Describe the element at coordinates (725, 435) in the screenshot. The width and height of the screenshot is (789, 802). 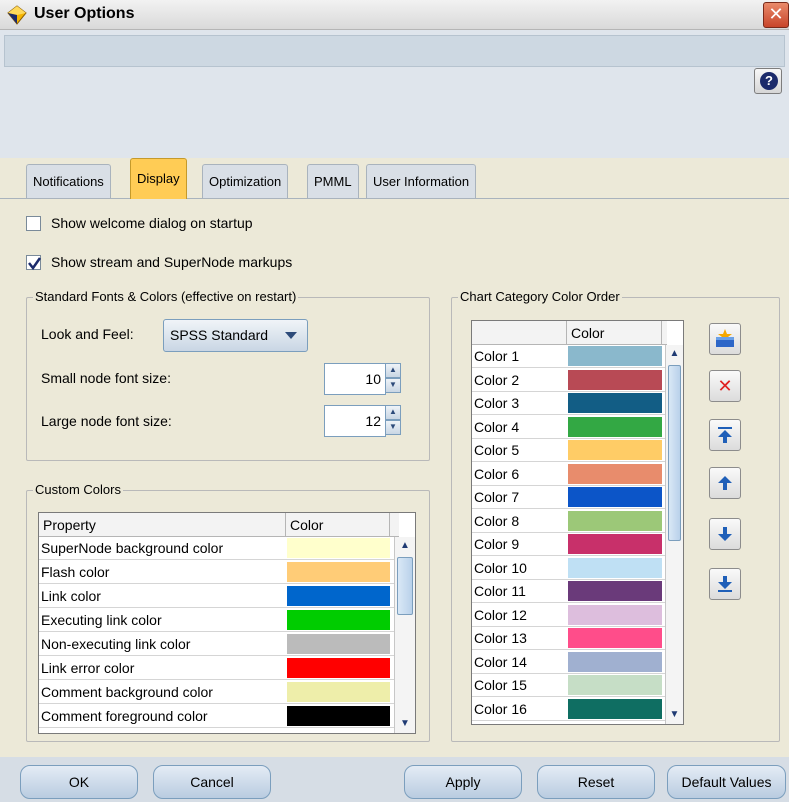
I see `move-top-button` at that location.